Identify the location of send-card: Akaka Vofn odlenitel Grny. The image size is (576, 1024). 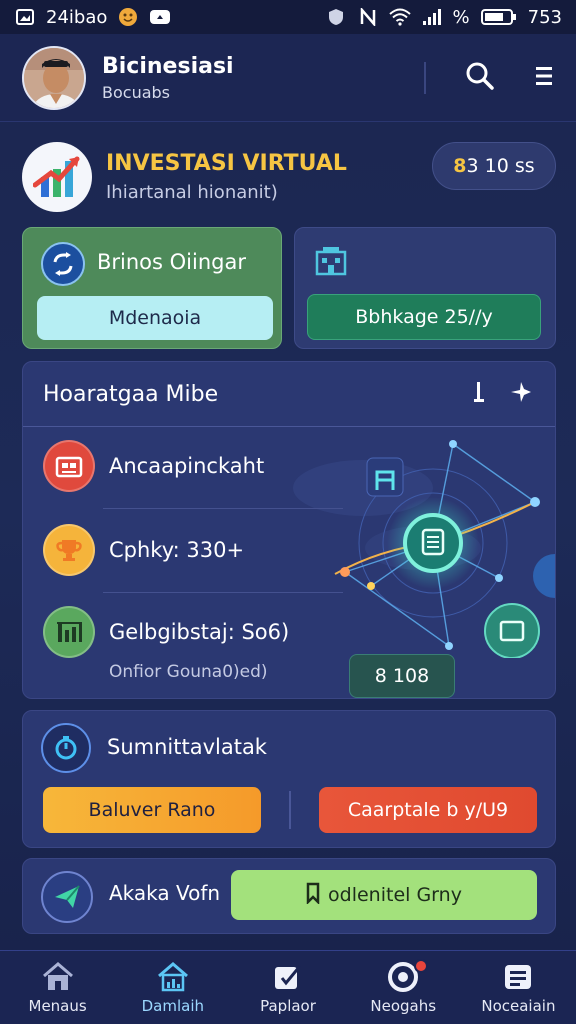
(289, 896).